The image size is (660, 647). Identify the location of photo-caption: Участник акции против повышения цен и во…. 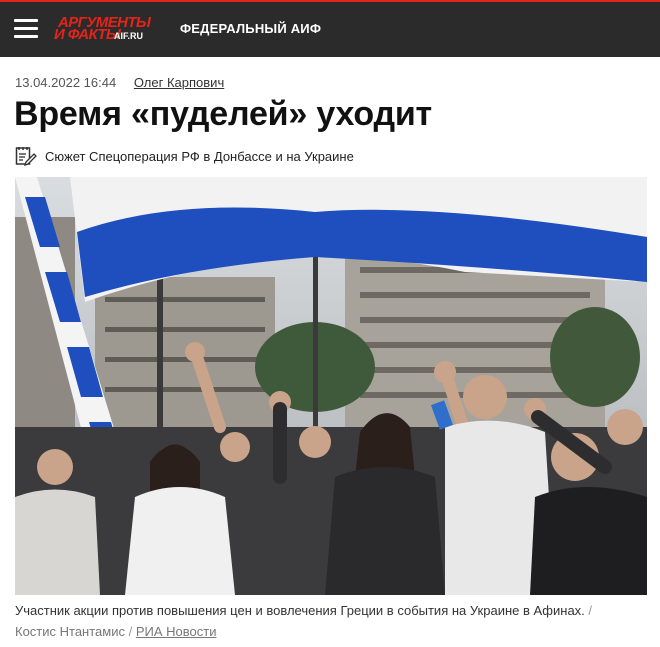
(331, 621).